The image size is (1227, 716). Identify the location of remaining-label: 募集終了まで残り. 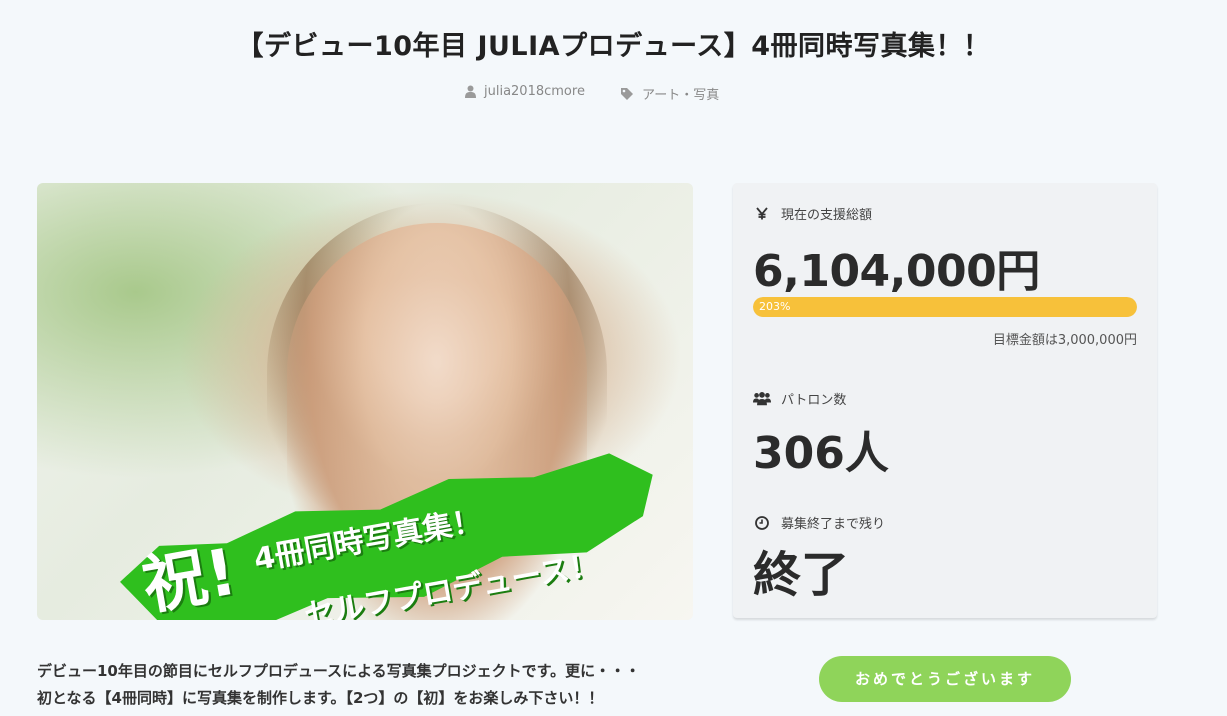
(833, 524).